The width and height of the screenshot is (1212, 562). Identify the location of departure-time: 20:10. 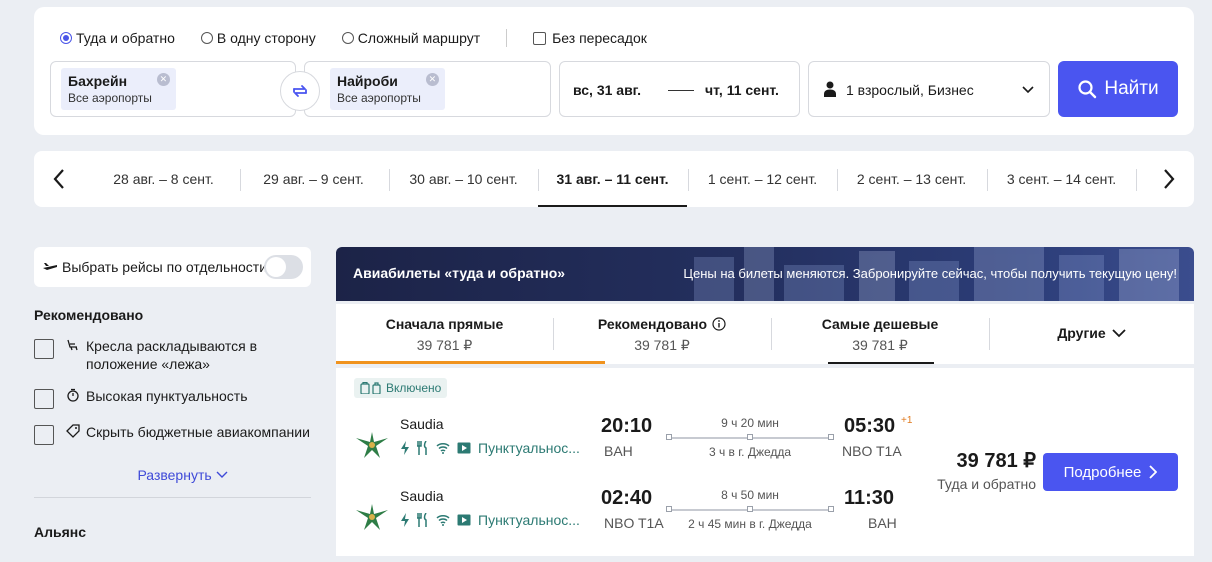
(627, 426).